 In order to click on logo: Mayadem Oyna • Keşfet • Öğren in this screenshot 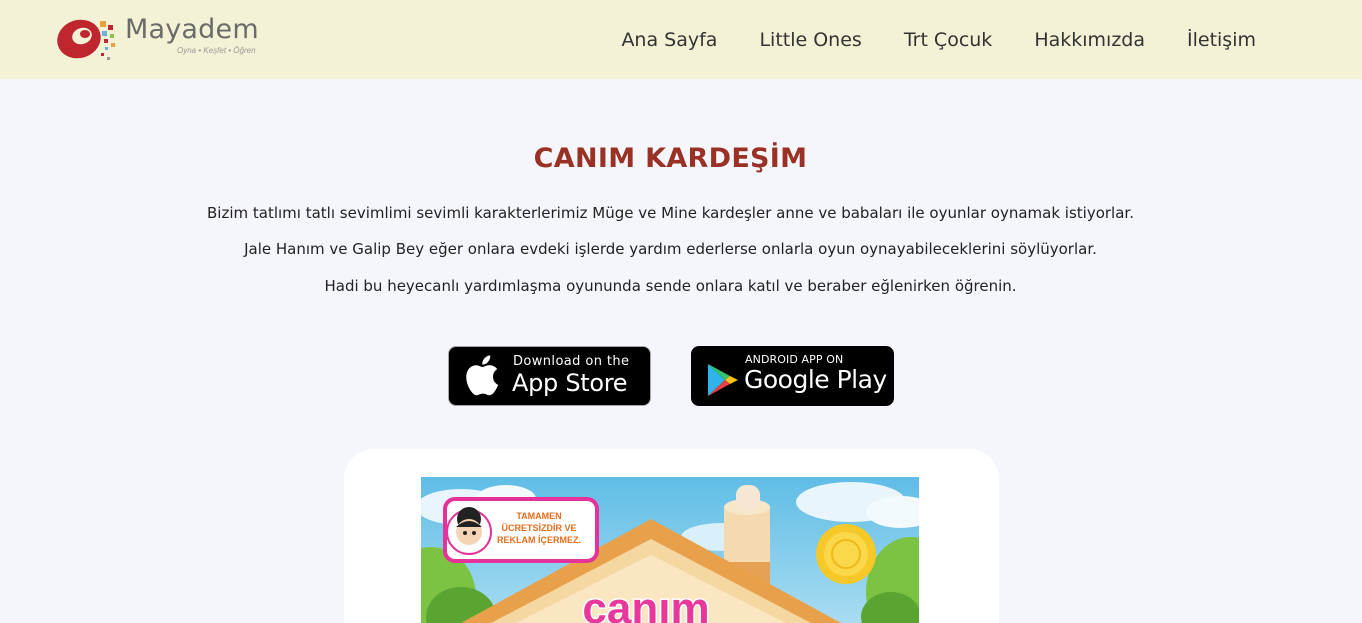, I will do `click(157, 39)`.